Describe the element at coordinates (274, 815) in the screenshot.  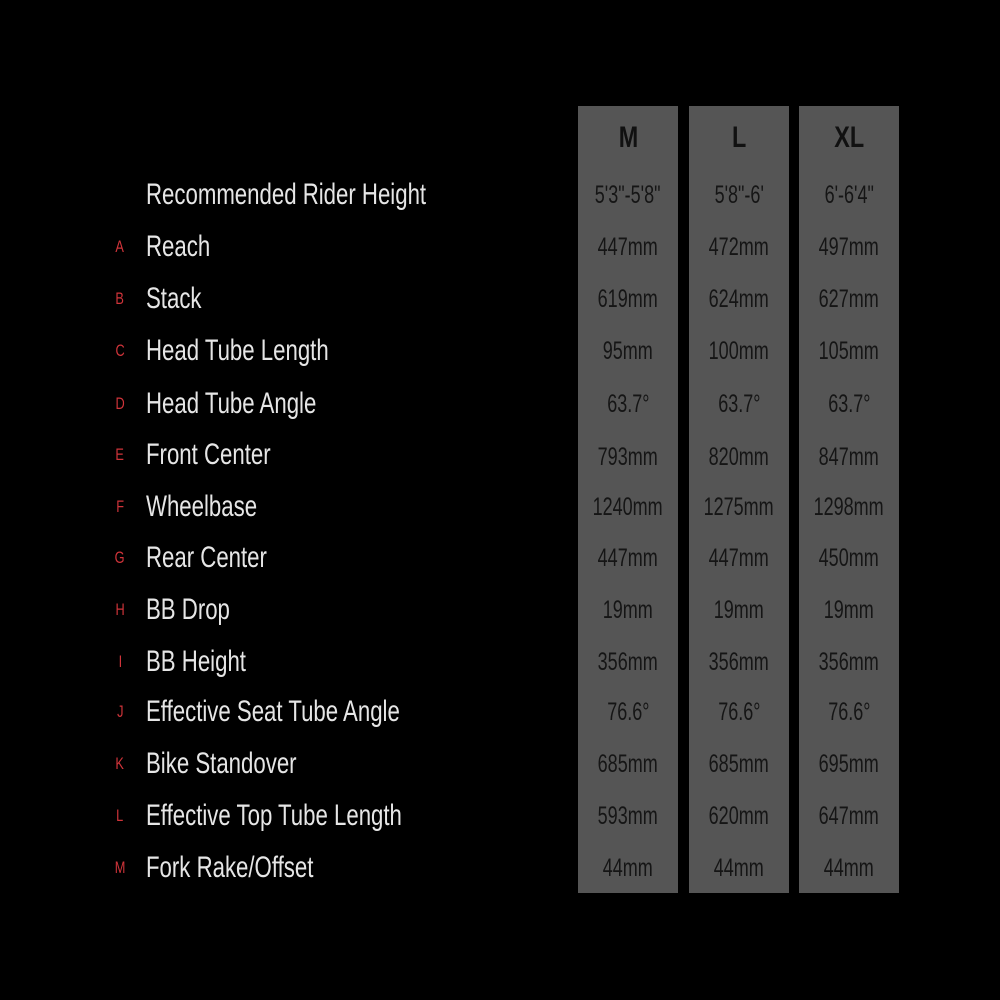
I see `row-label: Effective Top Tube Length` at that location.